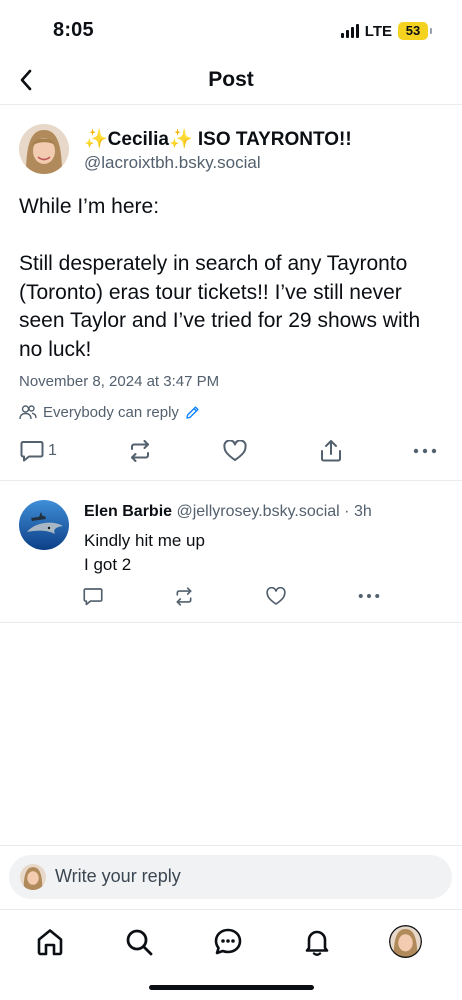 The height and width of the screenshot is (1000, 462). I want to click on reply-input: Write your reply, so click(230, 877).